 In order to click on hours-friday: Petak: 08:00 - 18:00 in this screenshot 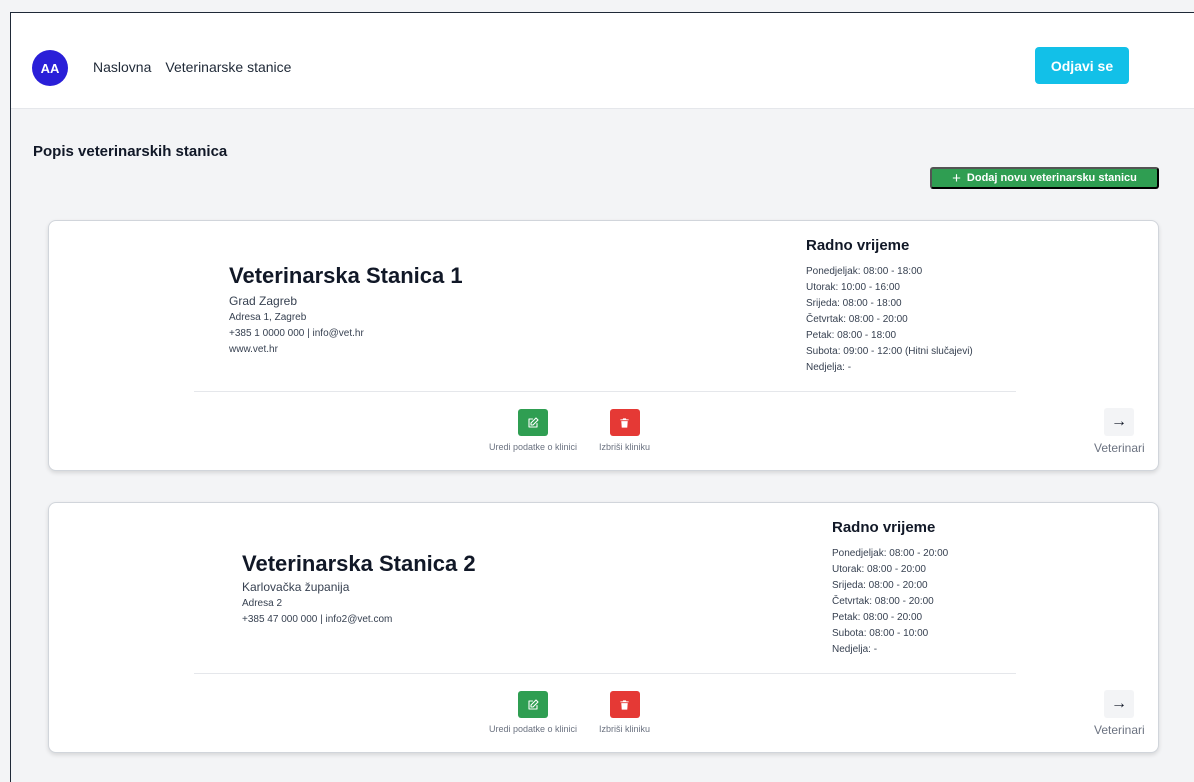, I will do `click(851, 335)`.